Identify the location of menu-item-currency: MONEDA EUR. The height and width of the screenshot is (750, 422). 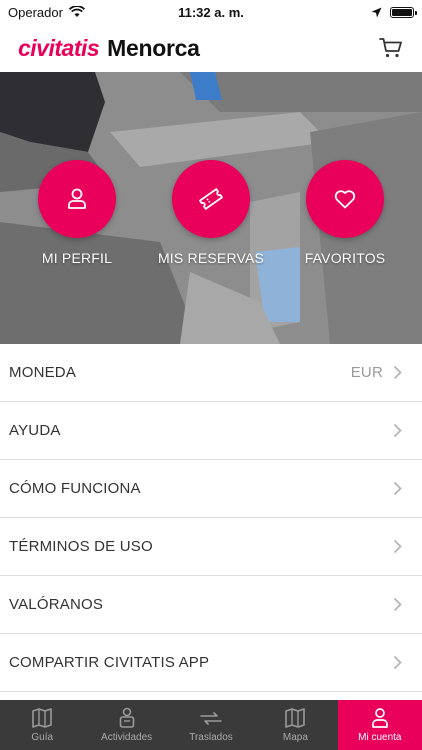
(211, 373).